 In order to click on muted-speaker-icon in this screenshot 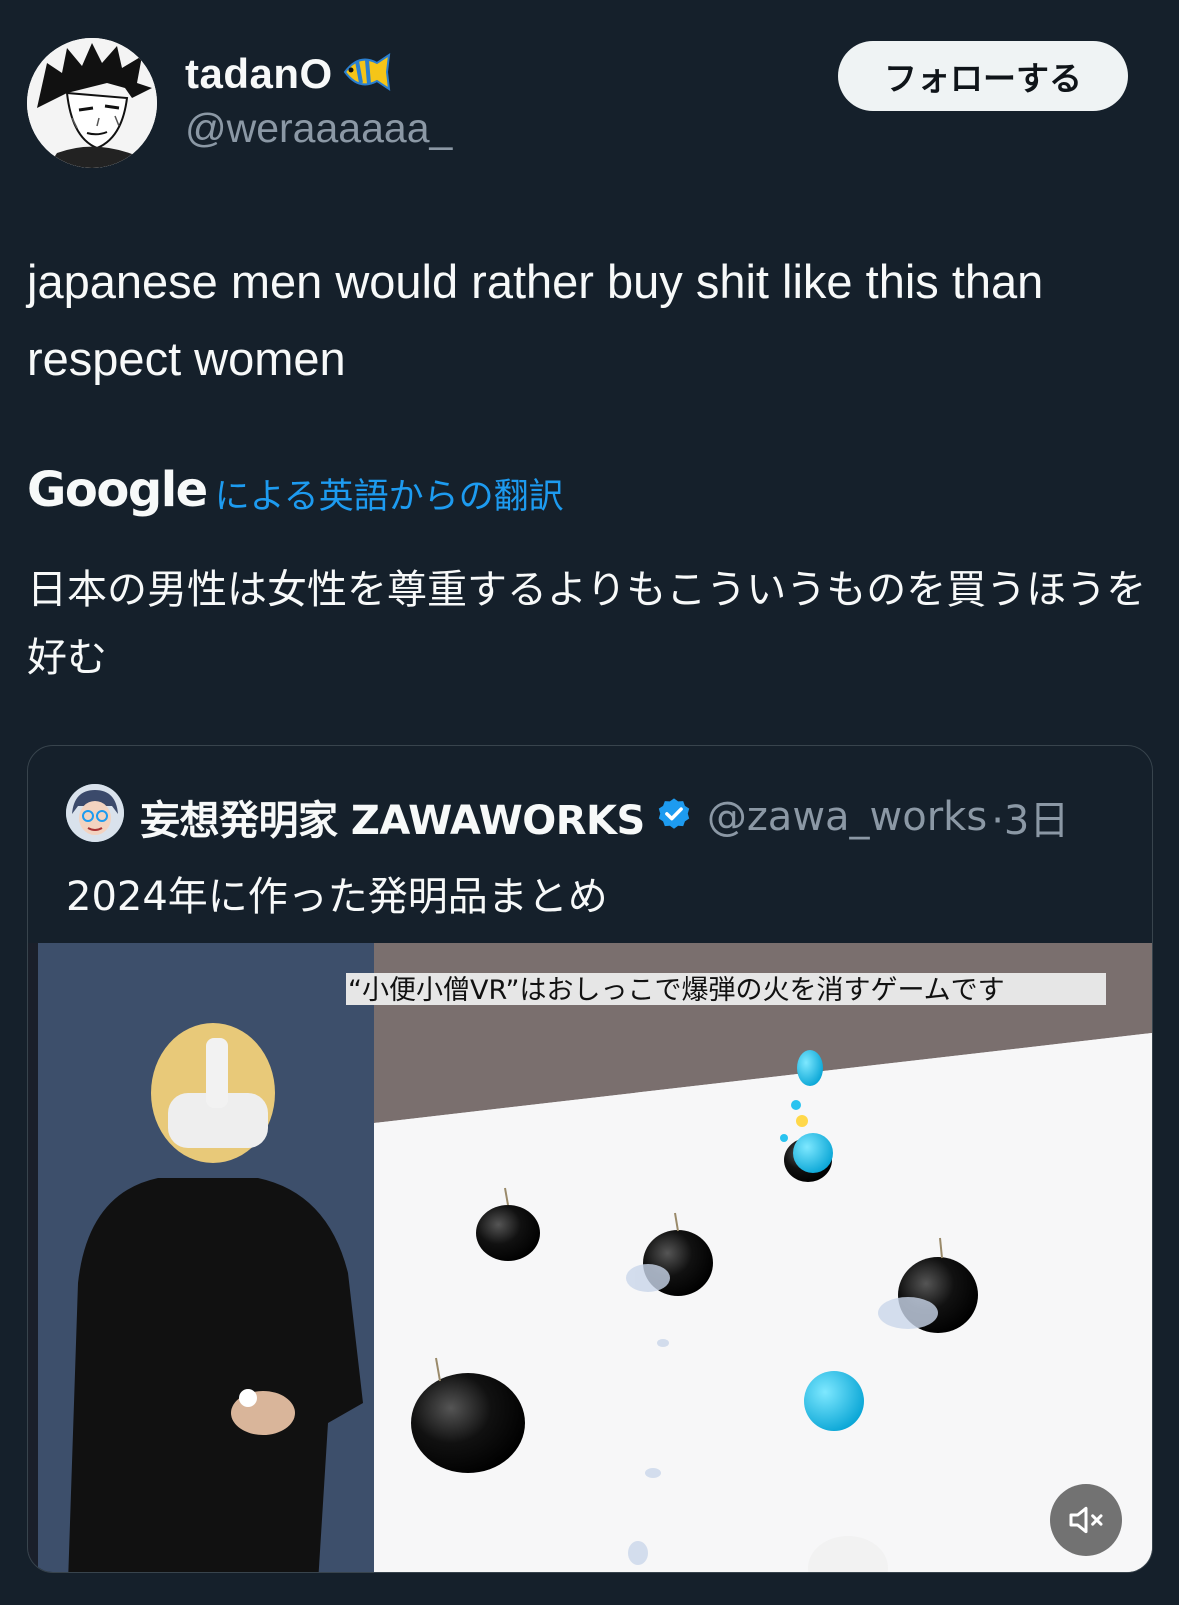, I will do `click(1086, 1520)`.